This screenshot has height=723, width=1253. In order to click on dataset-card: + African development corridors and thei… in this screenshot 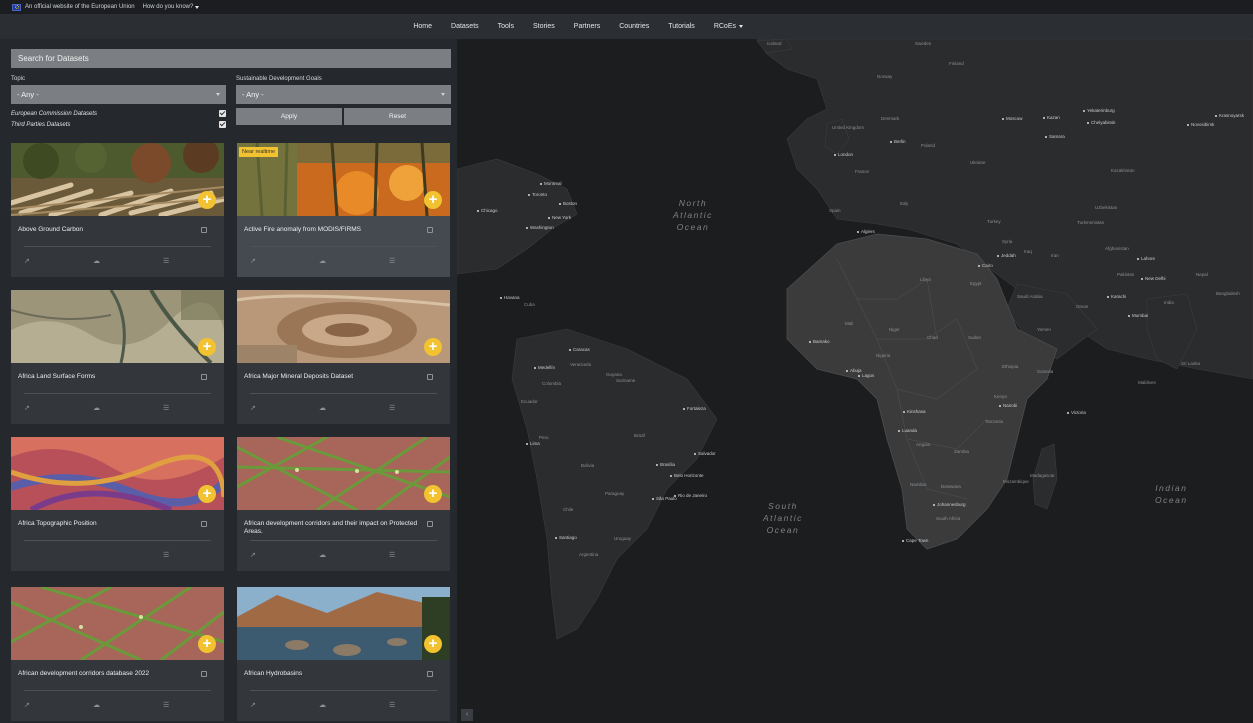, I will do `click(343, 504)`.